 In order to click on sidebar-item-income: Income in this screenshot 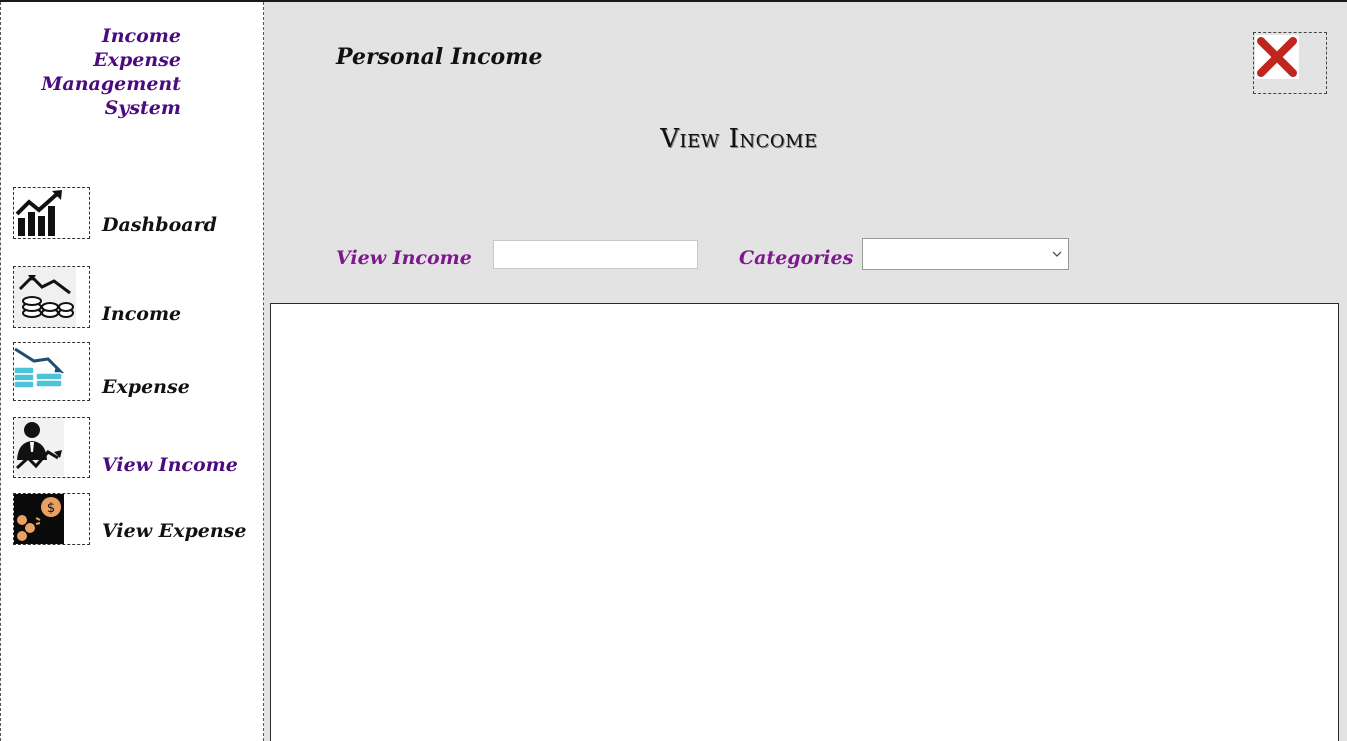, I will do `click(141, 314)`.